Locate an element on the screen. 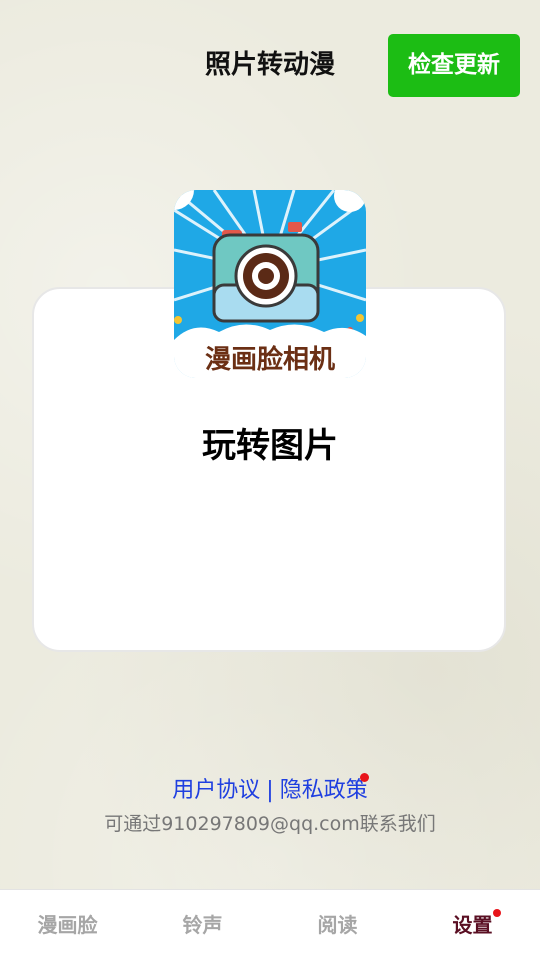 This screenshot has height=960, width=540. privacy-policy-link-wrap: 隐私政策 is located at coordinates (324, 788).